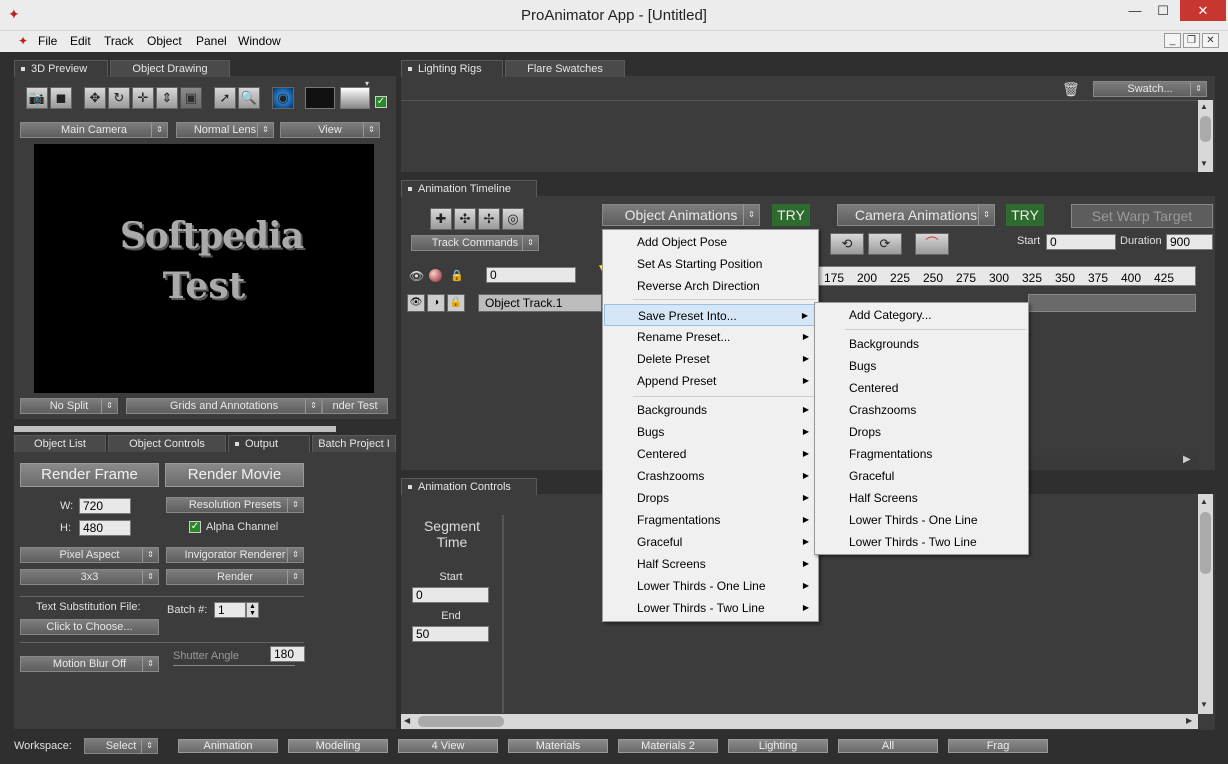 The image size is (1228, 764). Describe the element at coordinates (710, 586) in the screenshot. I see `menu-item-lower-thirds-one: Lower Thirds - One Line ▶` at that location.